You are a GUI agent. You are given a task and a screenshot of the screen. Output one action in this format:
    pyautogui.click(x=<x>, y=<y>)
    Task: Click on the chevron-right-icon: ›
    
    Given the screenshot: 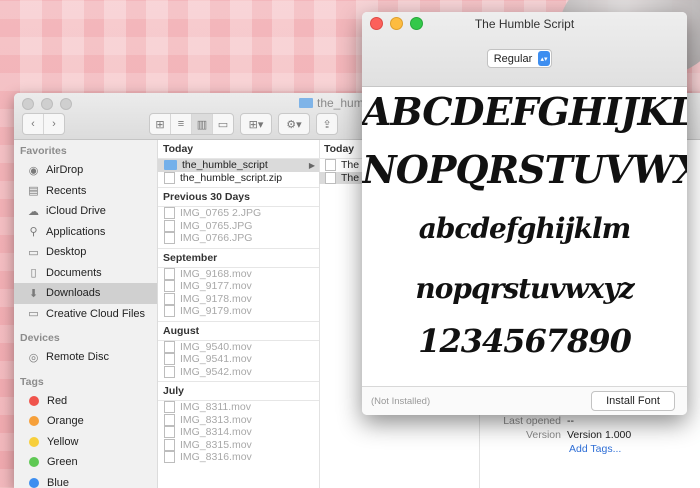 What is the action you would take?
    pyautogui.click(x=54, y=124)
    